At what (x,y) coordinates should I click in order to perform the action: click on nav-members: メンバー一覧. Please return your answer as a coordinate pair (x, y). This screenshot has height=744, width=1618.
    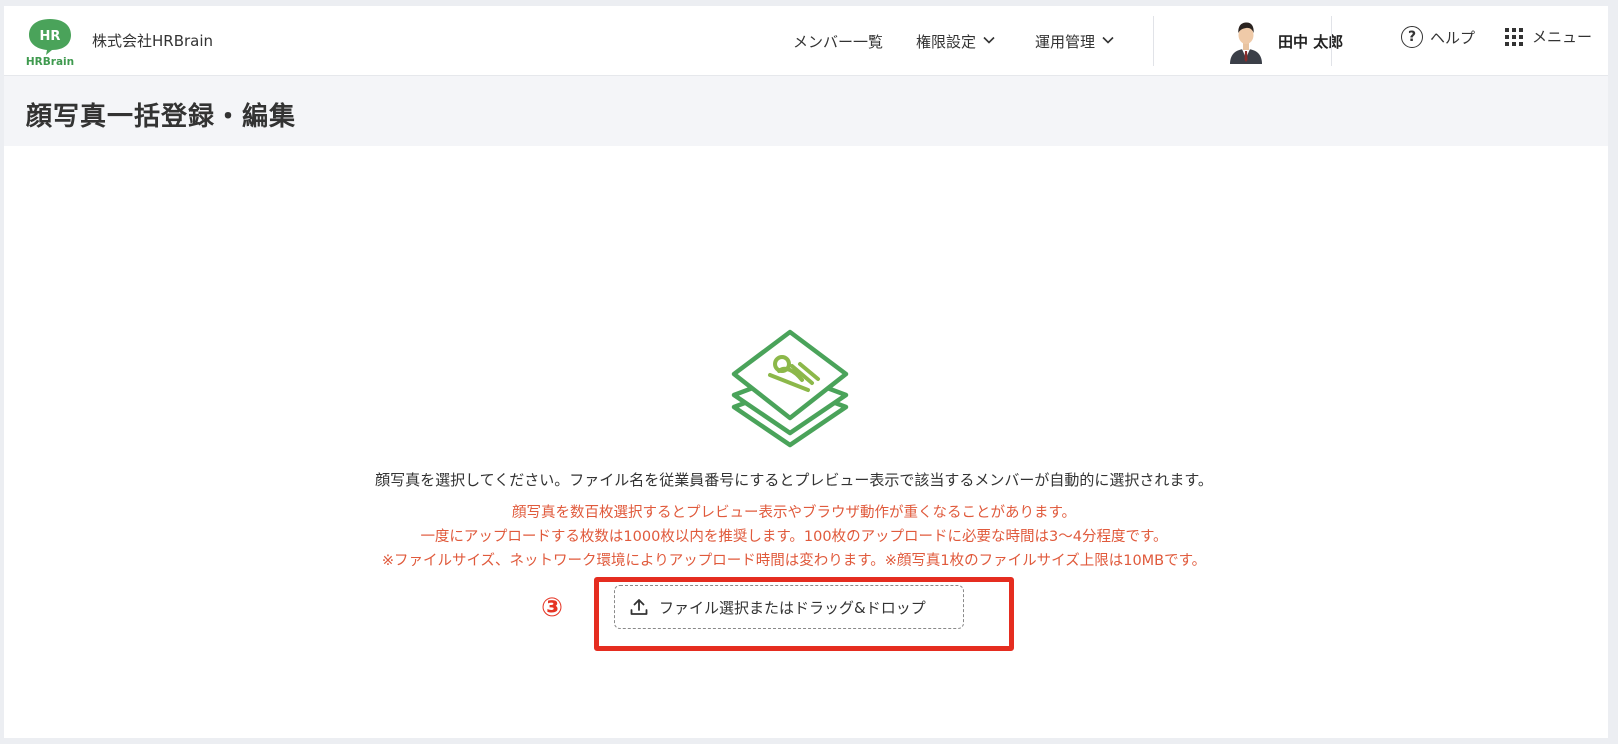
    Looking at the image, I should click on (838, 41).